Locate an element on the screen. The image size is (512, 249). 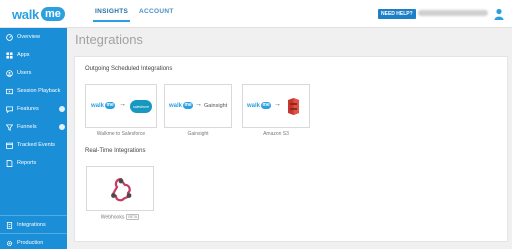
sidebar-item-integrations: Integrations is located at coordinates (33, 225).